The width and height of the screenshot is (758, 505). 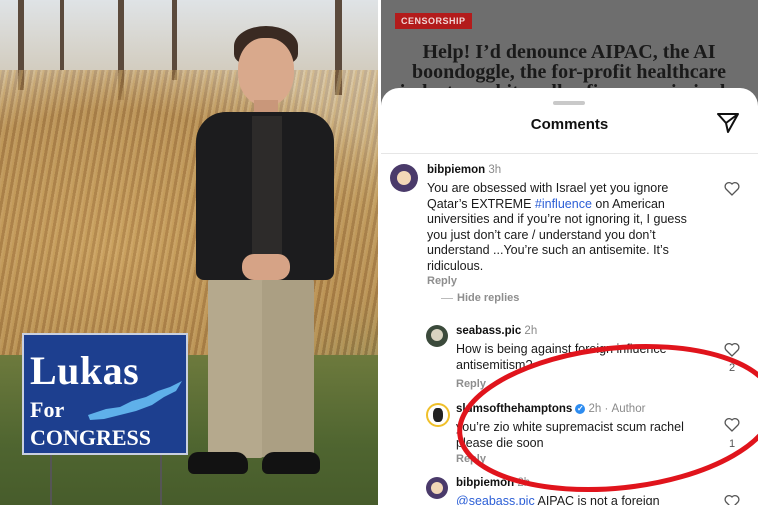 I want to click on sign-for: For, so click(x=47, y=409).